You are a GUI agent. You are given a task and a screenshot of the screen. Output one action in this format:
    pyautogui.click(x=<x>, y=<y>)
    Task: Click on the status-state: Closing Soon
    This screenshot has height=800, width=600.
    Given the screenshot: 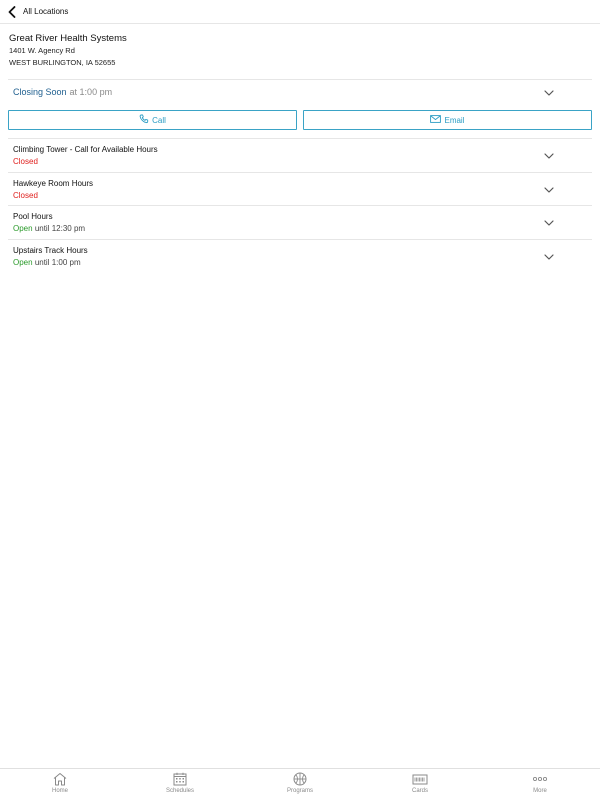 What is the action you would take?
    pyautogui.click(x=40, y=92)
    